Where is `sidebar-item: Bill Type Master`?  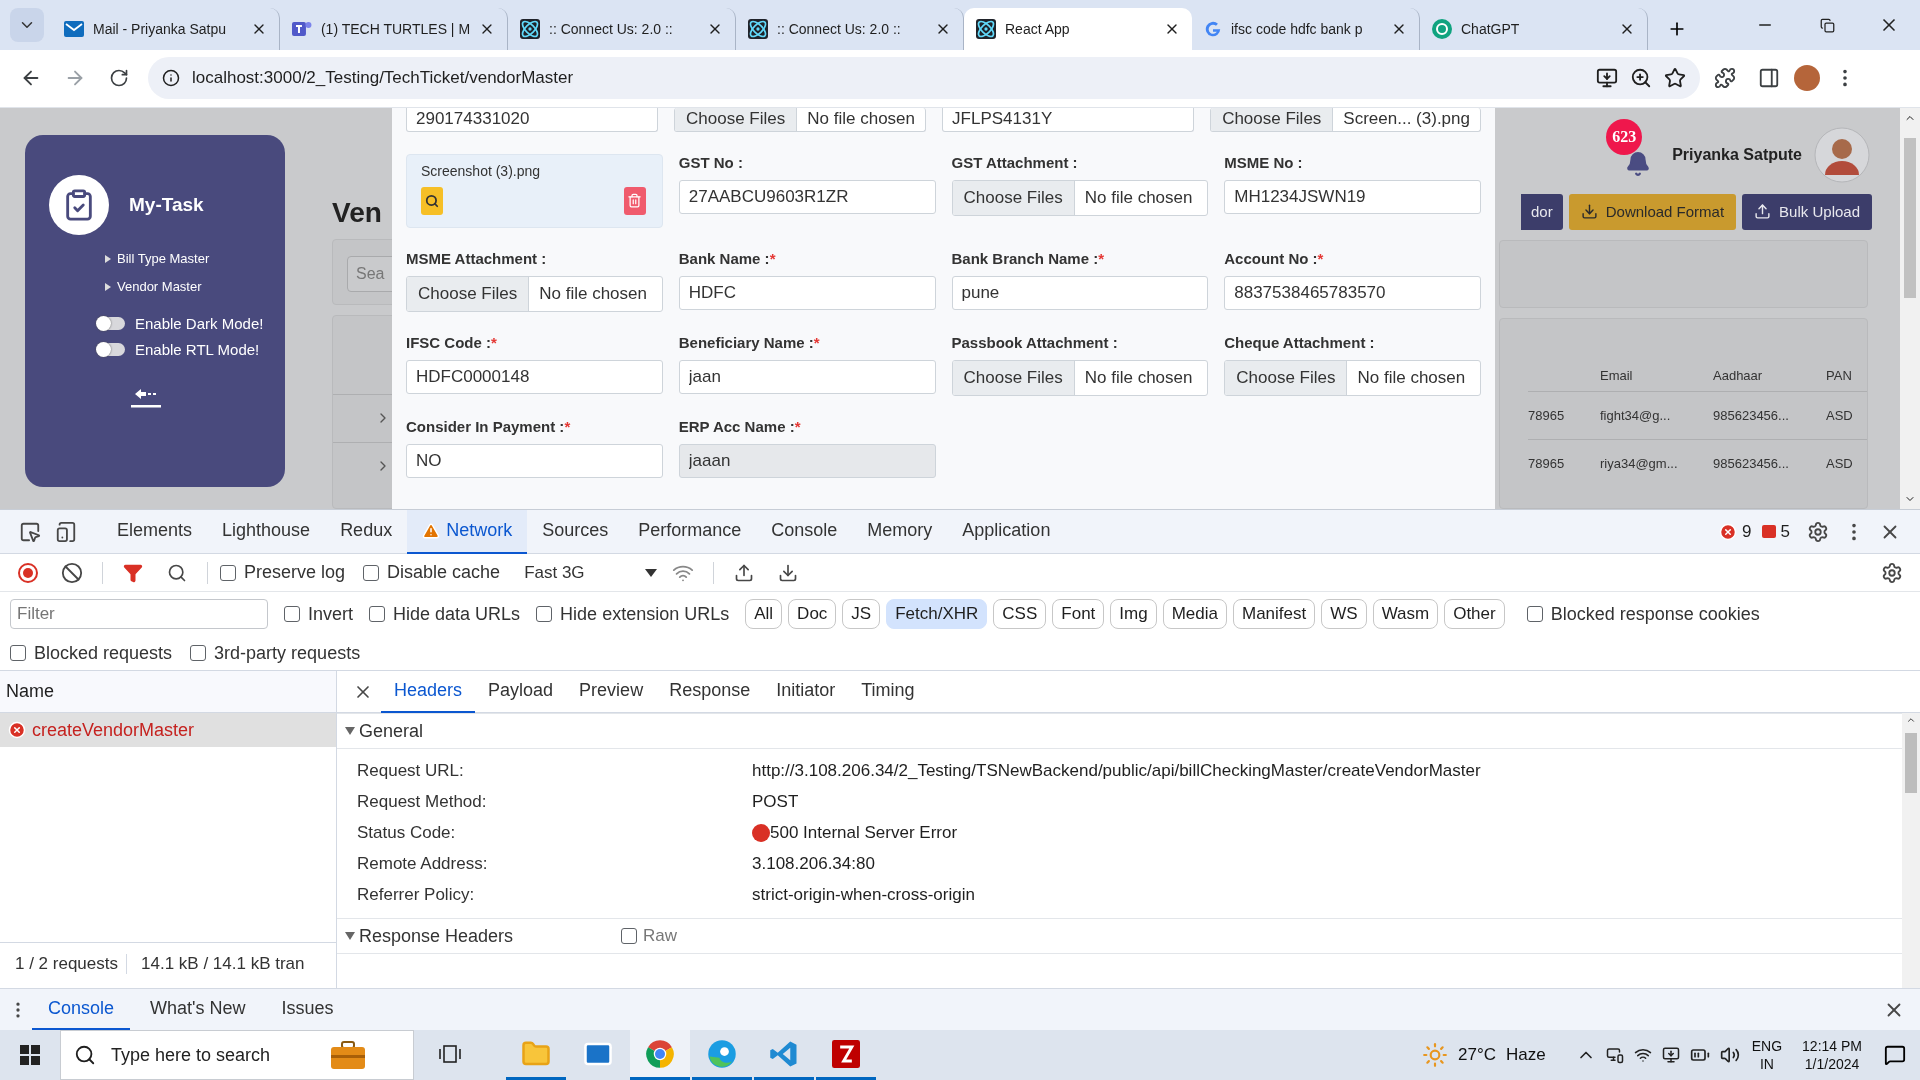
sidebar-item: Bill Type Master is located at coordinates (163, 259).